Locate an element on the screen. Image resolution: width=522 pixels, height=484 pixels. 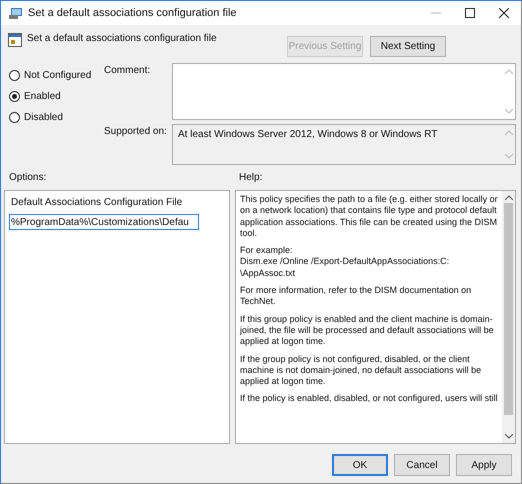
computer-icon is located at coordinates (16, 13).